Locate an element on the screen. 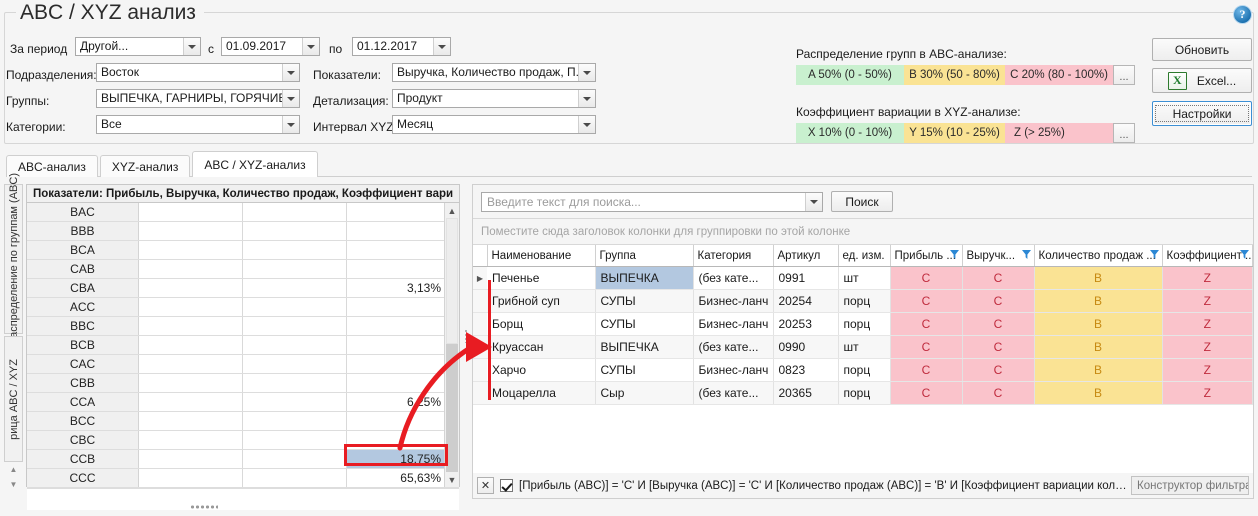 The image size is (1258, 516). matrix-row: BCC is located at coordinates (243, 421).